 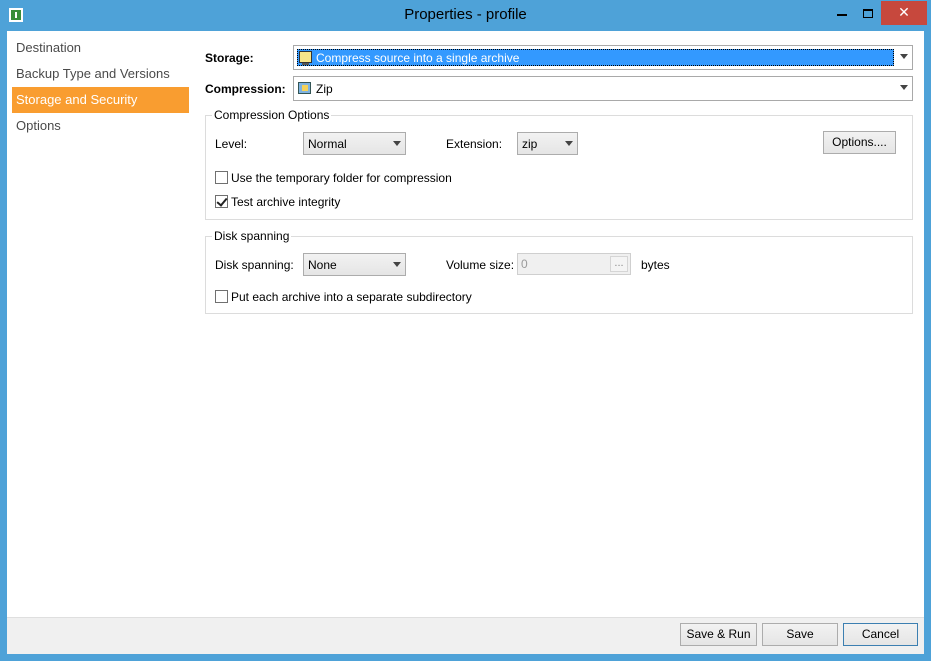 I want to click on sidebar-item-storage-and-security: Storage and Security, so click(x=100, y=100).